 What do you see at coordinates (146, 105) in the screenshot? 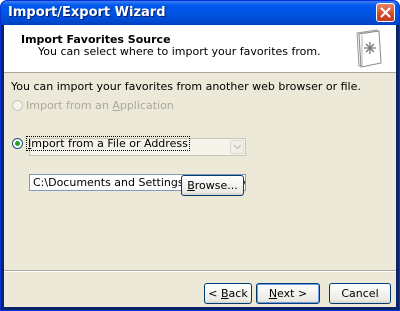
I see `label-text: pplication` at bounding box center [146, 105].